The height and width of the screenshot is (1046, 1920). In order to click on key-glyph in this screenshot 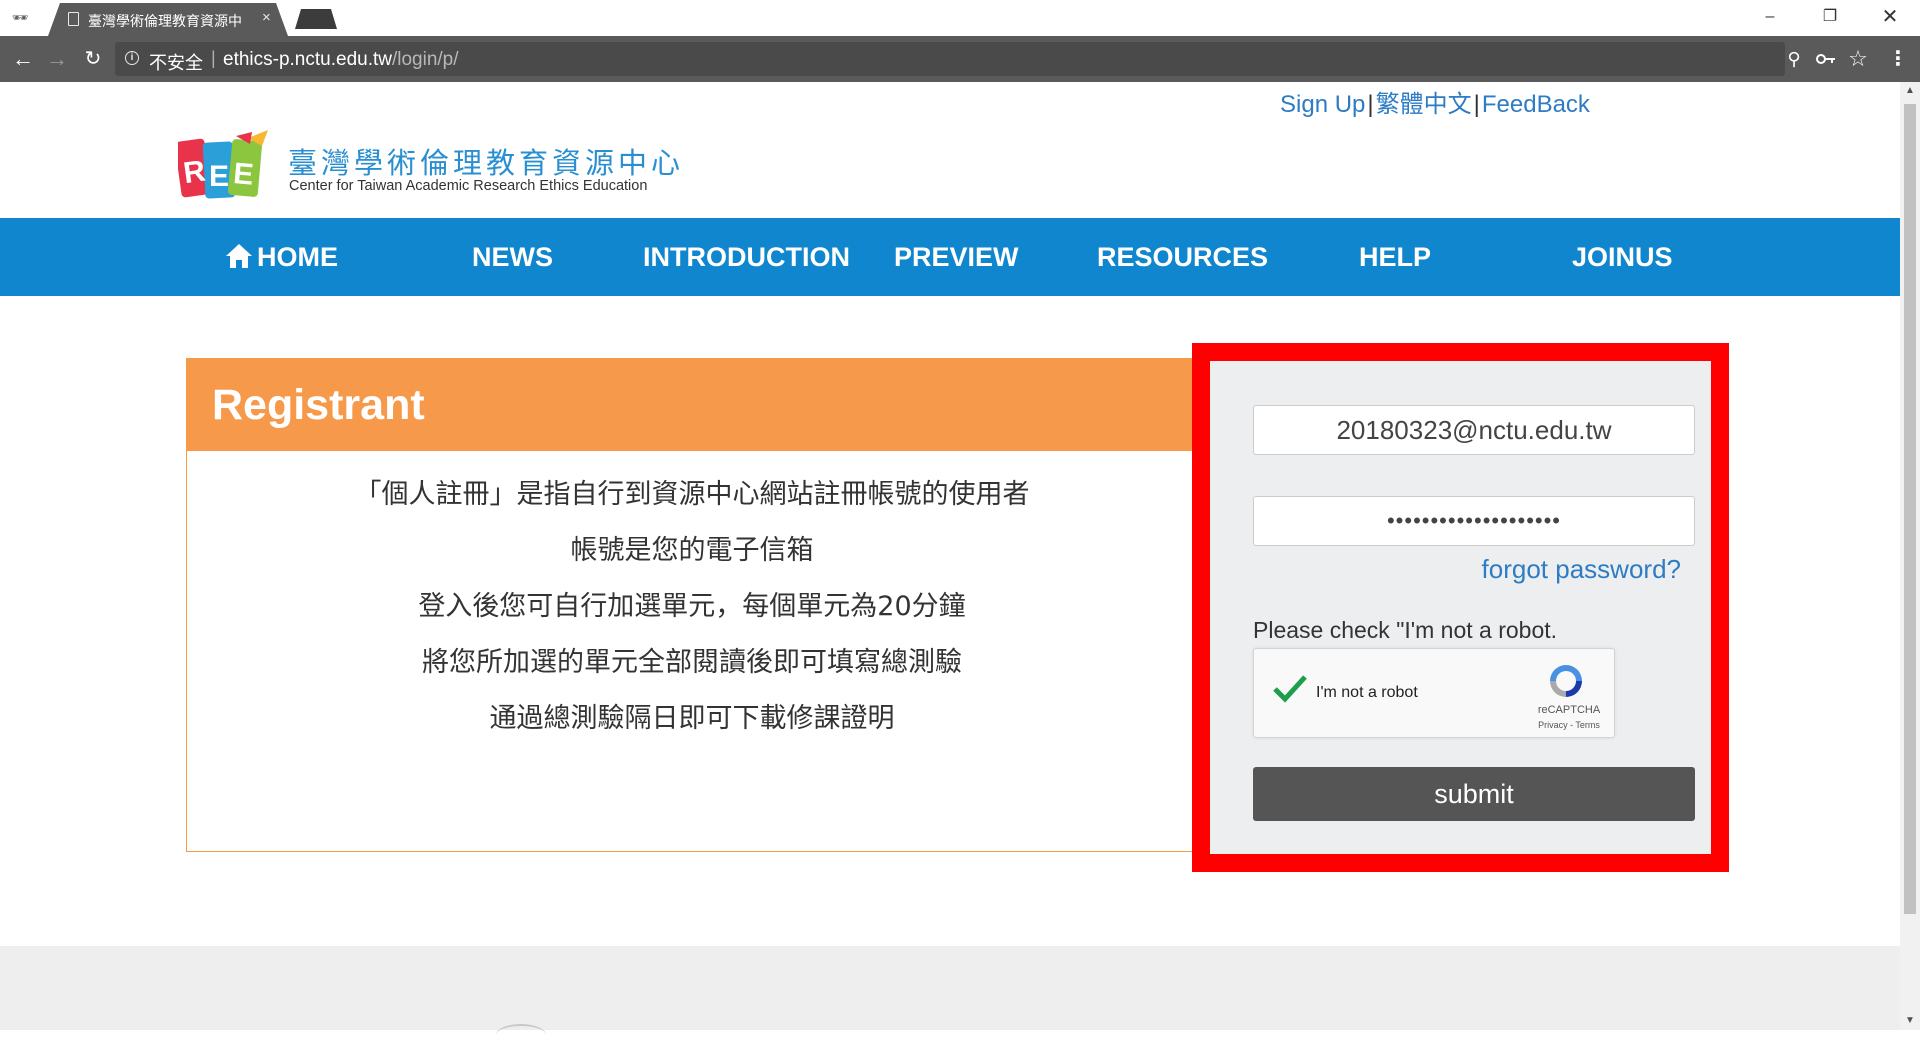, I will do `click(1825, 59)`.